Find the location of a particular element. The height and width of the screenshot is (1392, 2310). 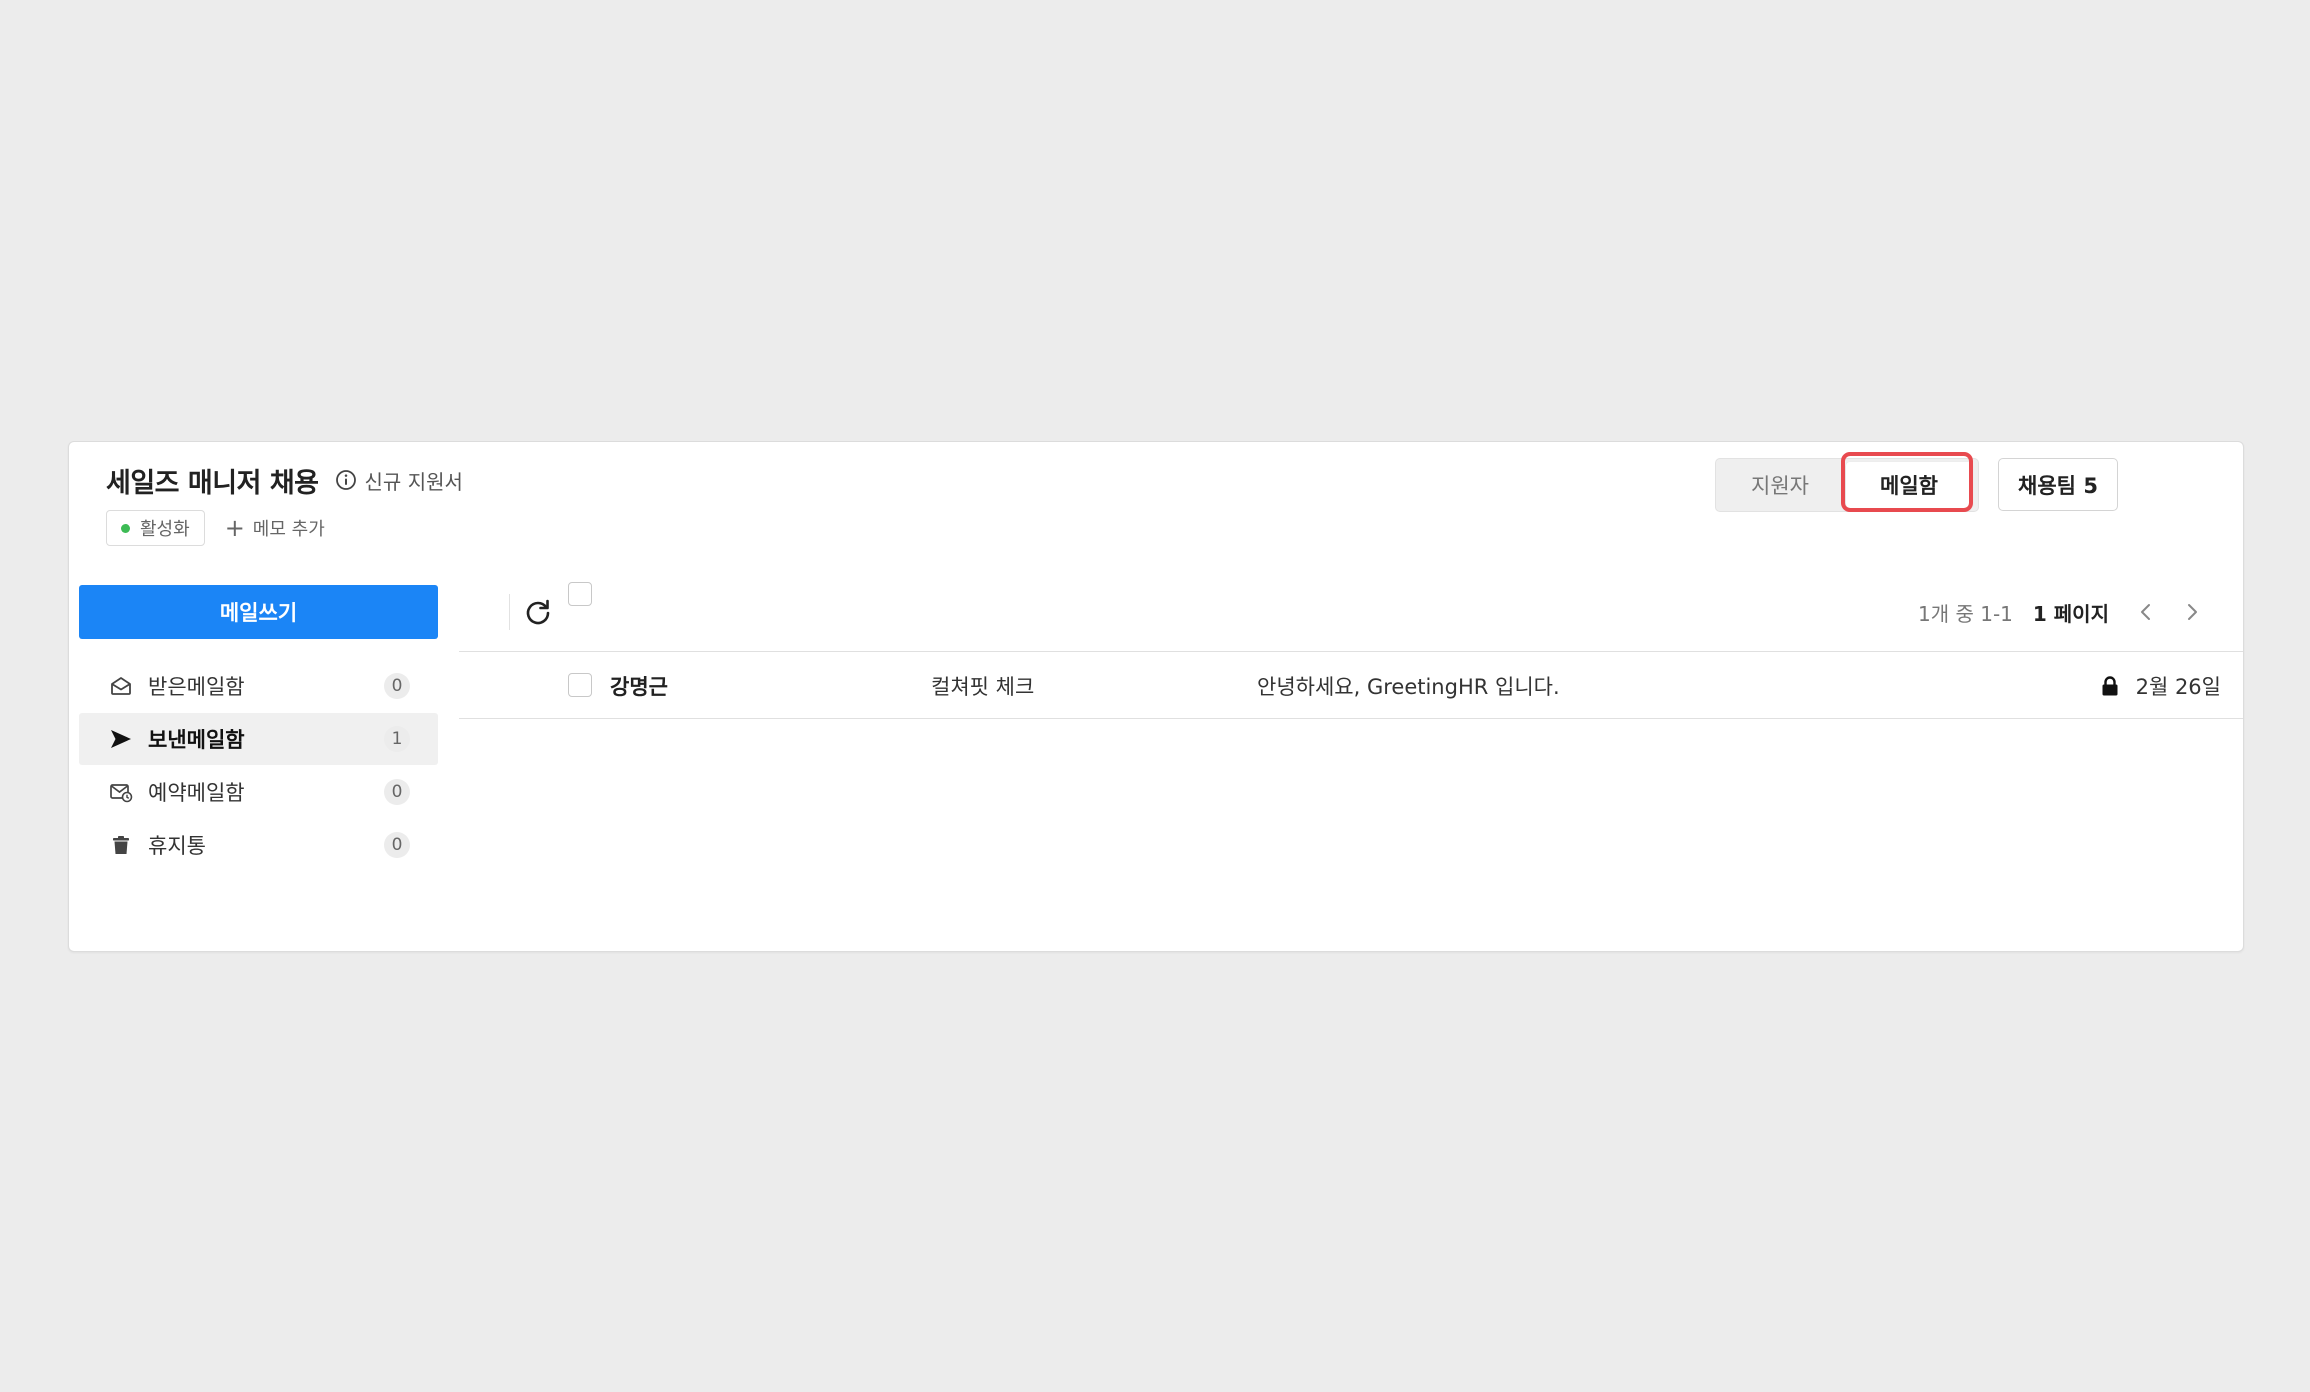

add-memo-label: 메모 추가 is located at coordinates (288, 529).